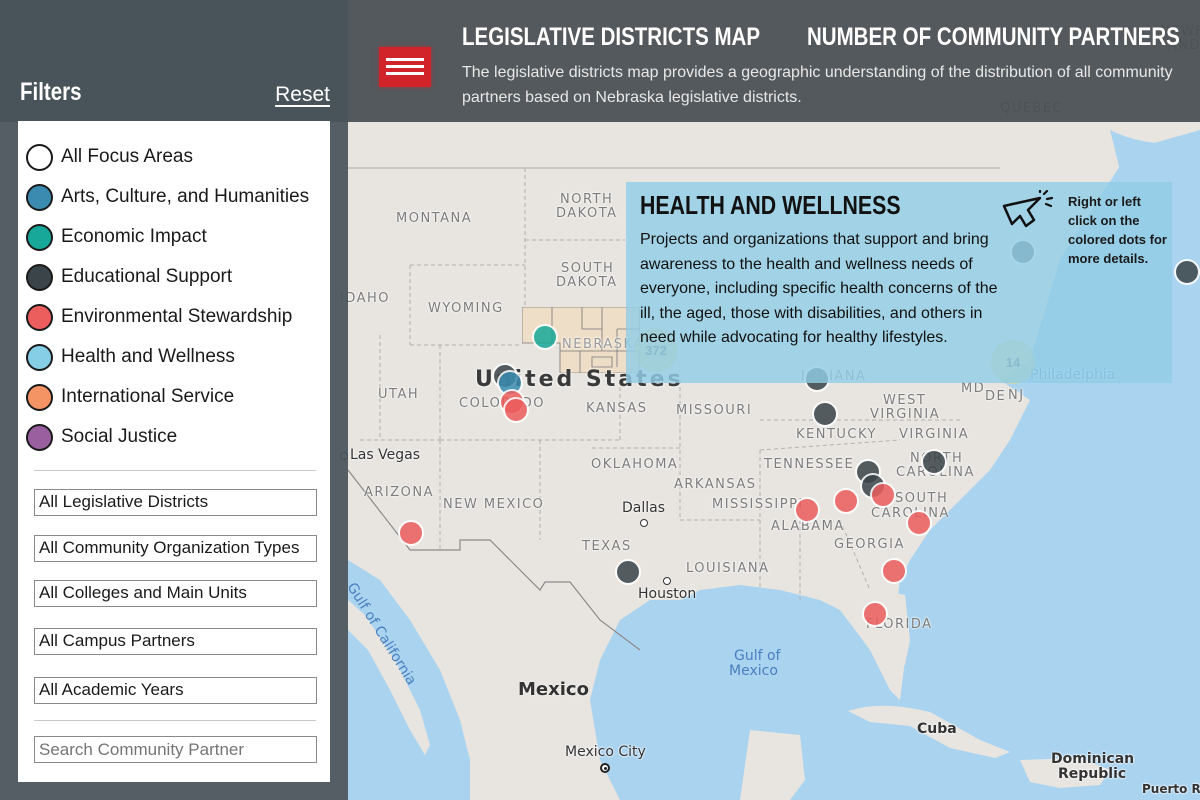 This screenshot has width=1200, height=800. I want to click on focus-area-label: Social Justice, so click(119, 436).